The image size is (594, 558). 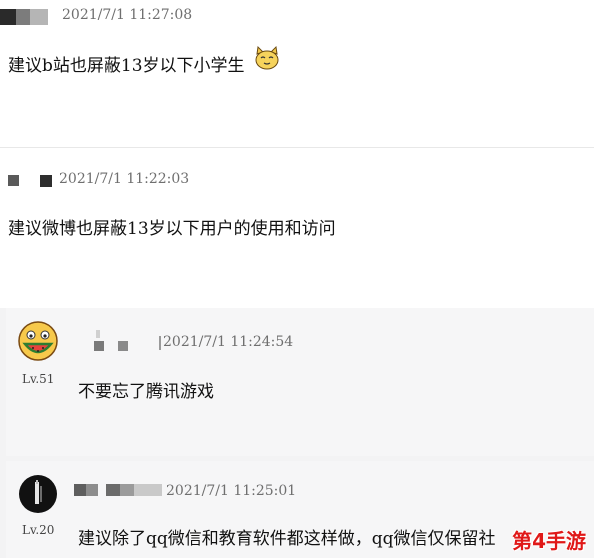 What do you see at coordinates (549, 541) in the screenshot?
I see `site-watermark: 第4手游` at bounding box center [549, 541].